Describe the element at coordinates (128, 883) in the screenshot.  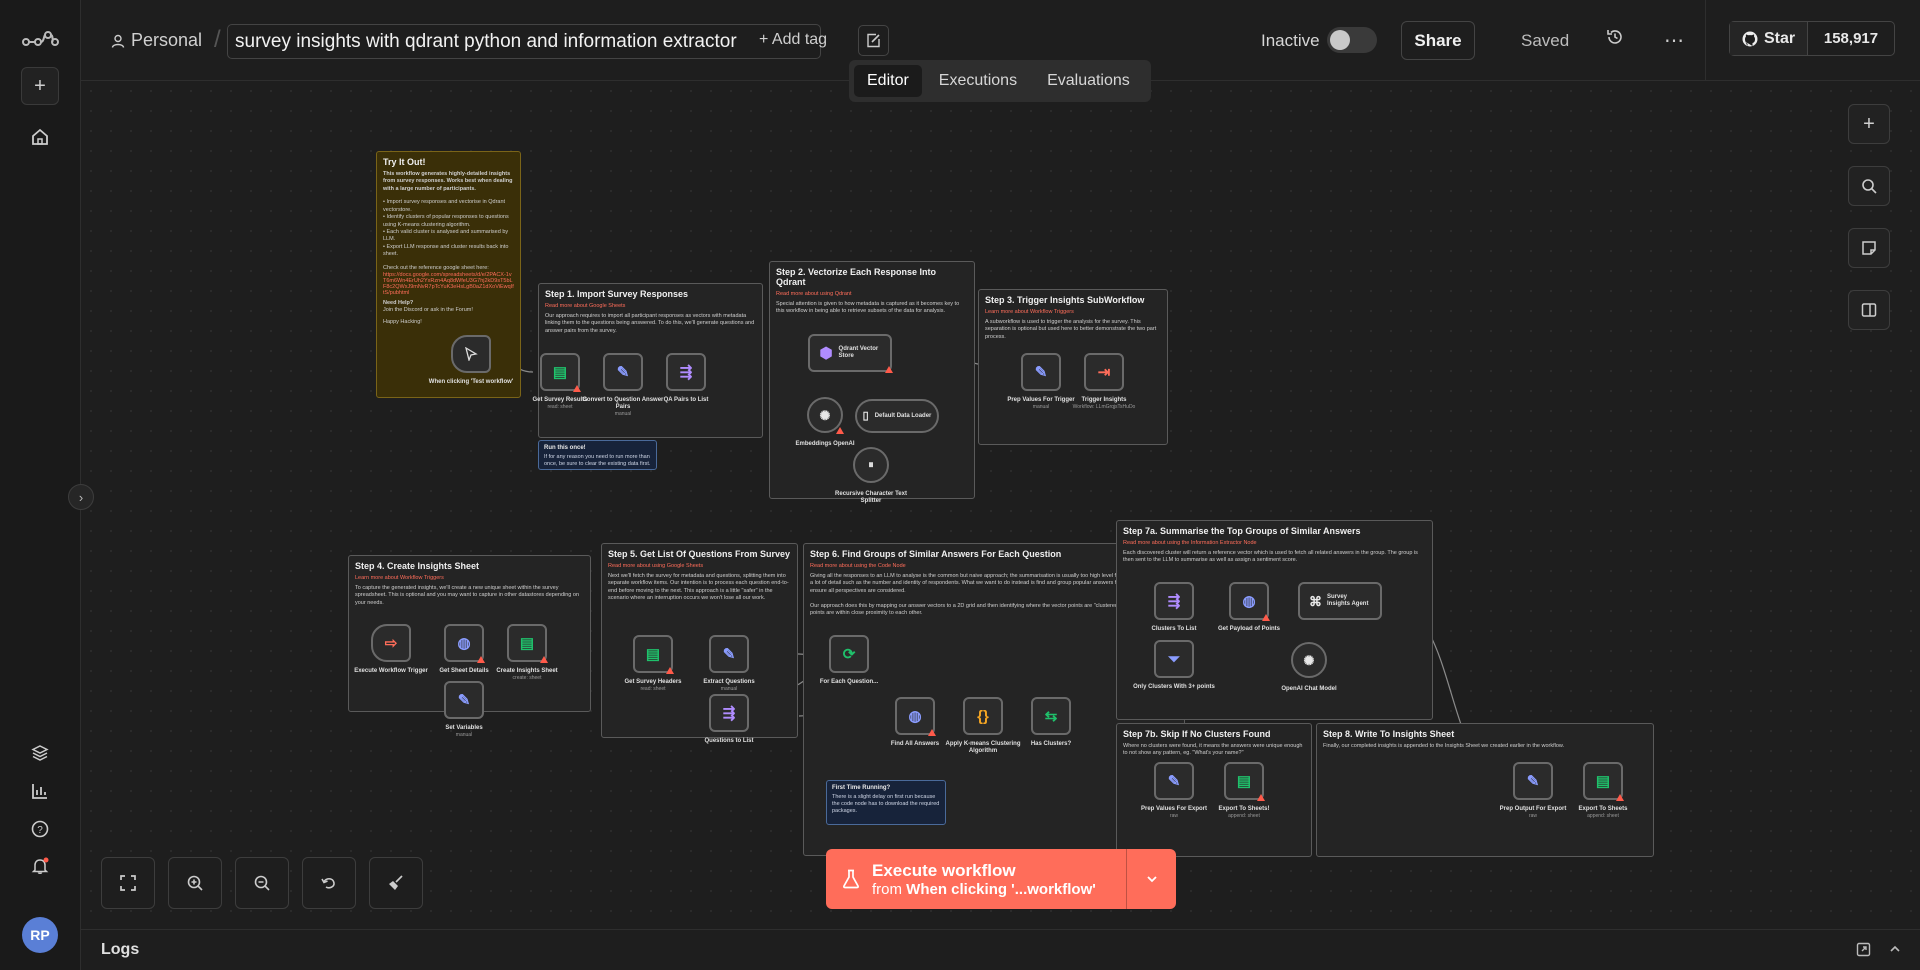
I see `fit-view-button` at that location.